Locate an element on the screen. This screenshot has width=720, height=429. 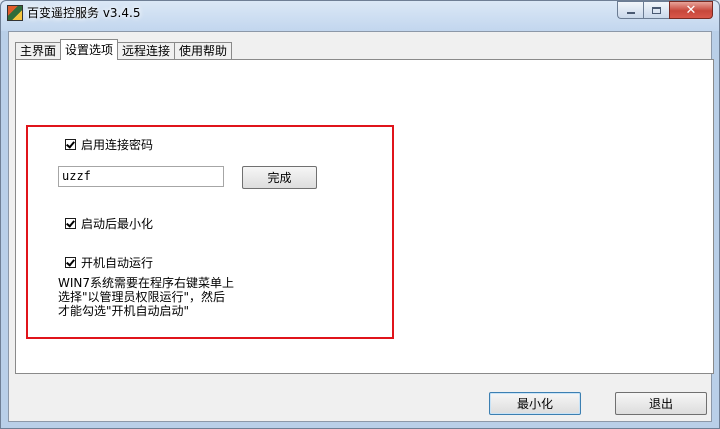
note-line: 才能勾选"开机自动启动" is located at coordinates (124, 311).